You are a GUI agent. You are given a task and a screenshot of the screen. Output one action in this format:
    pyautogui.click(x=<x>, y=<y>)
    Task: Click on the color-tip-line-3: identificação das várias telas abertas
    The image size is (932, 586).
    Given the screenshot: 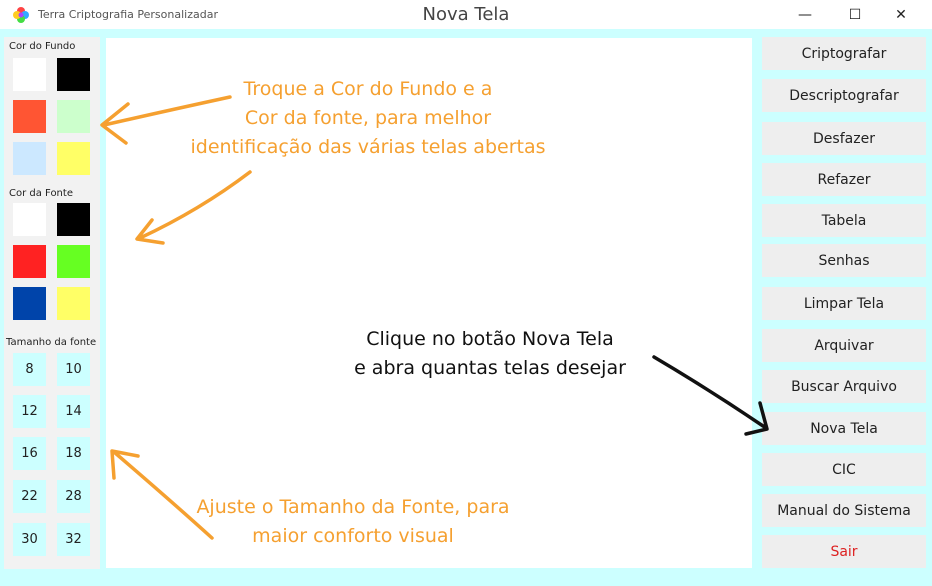 What is the action you would take?
    pyautogui.click(x=368, y=147)
    